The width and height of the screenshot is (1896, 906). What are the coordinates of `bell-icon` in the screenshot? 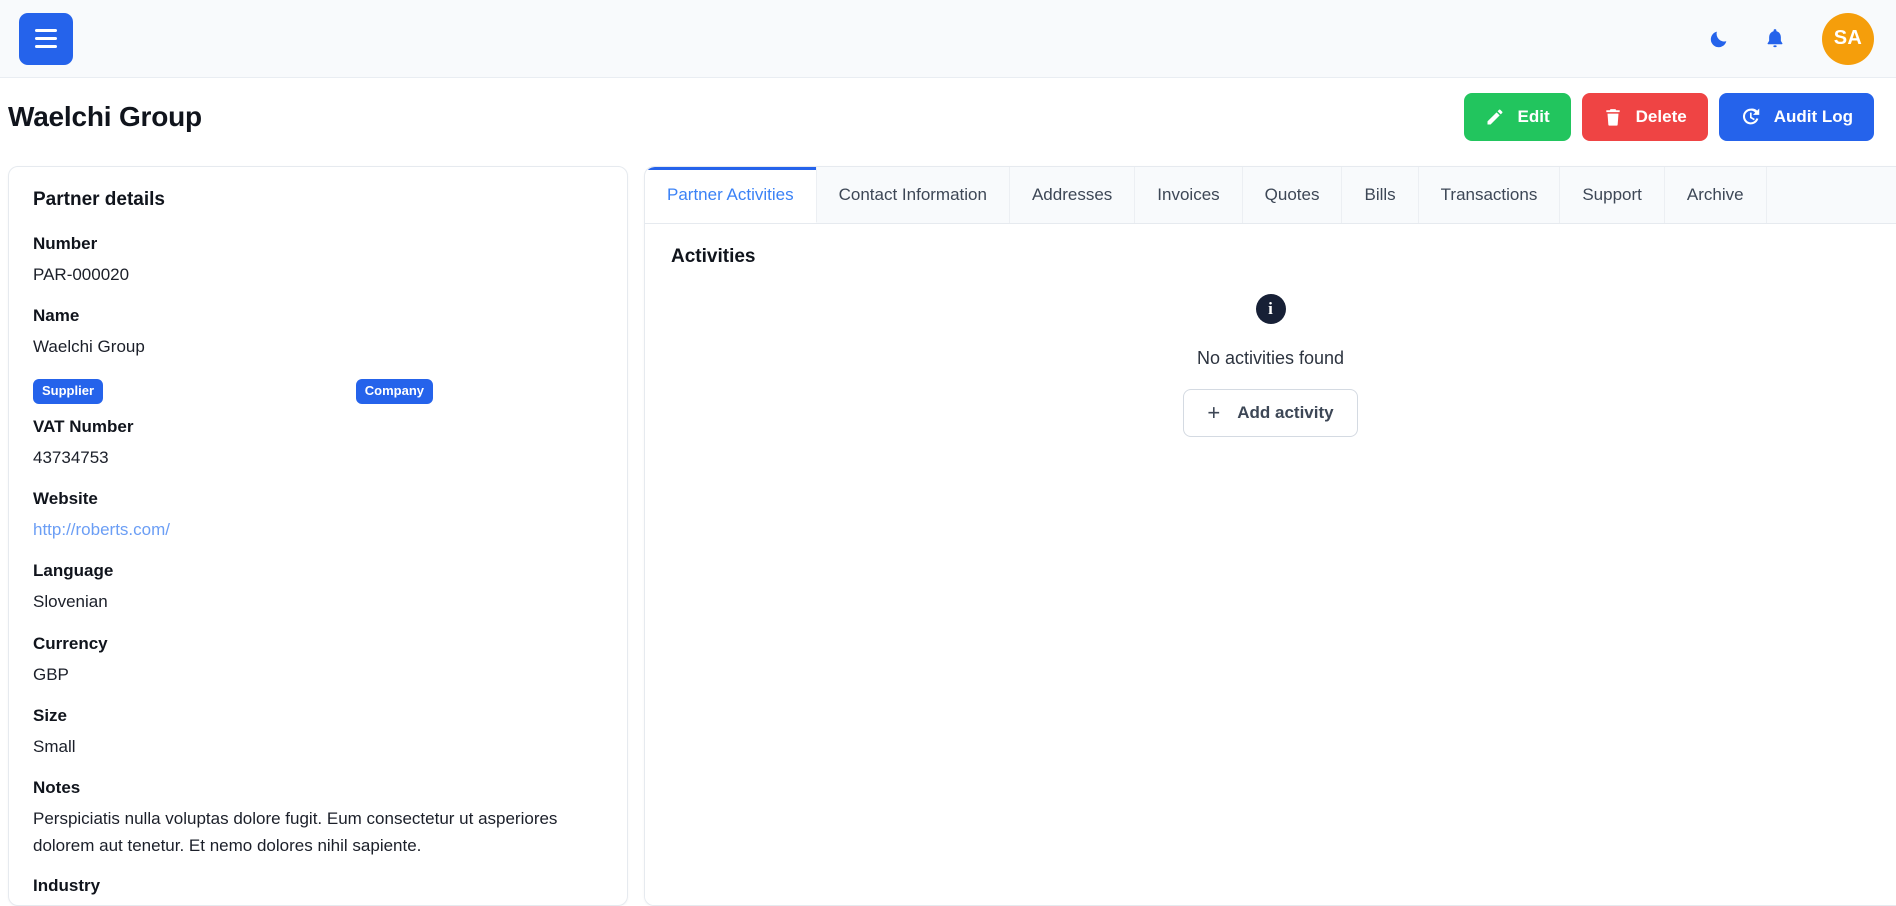 It's located at (1775, 37).